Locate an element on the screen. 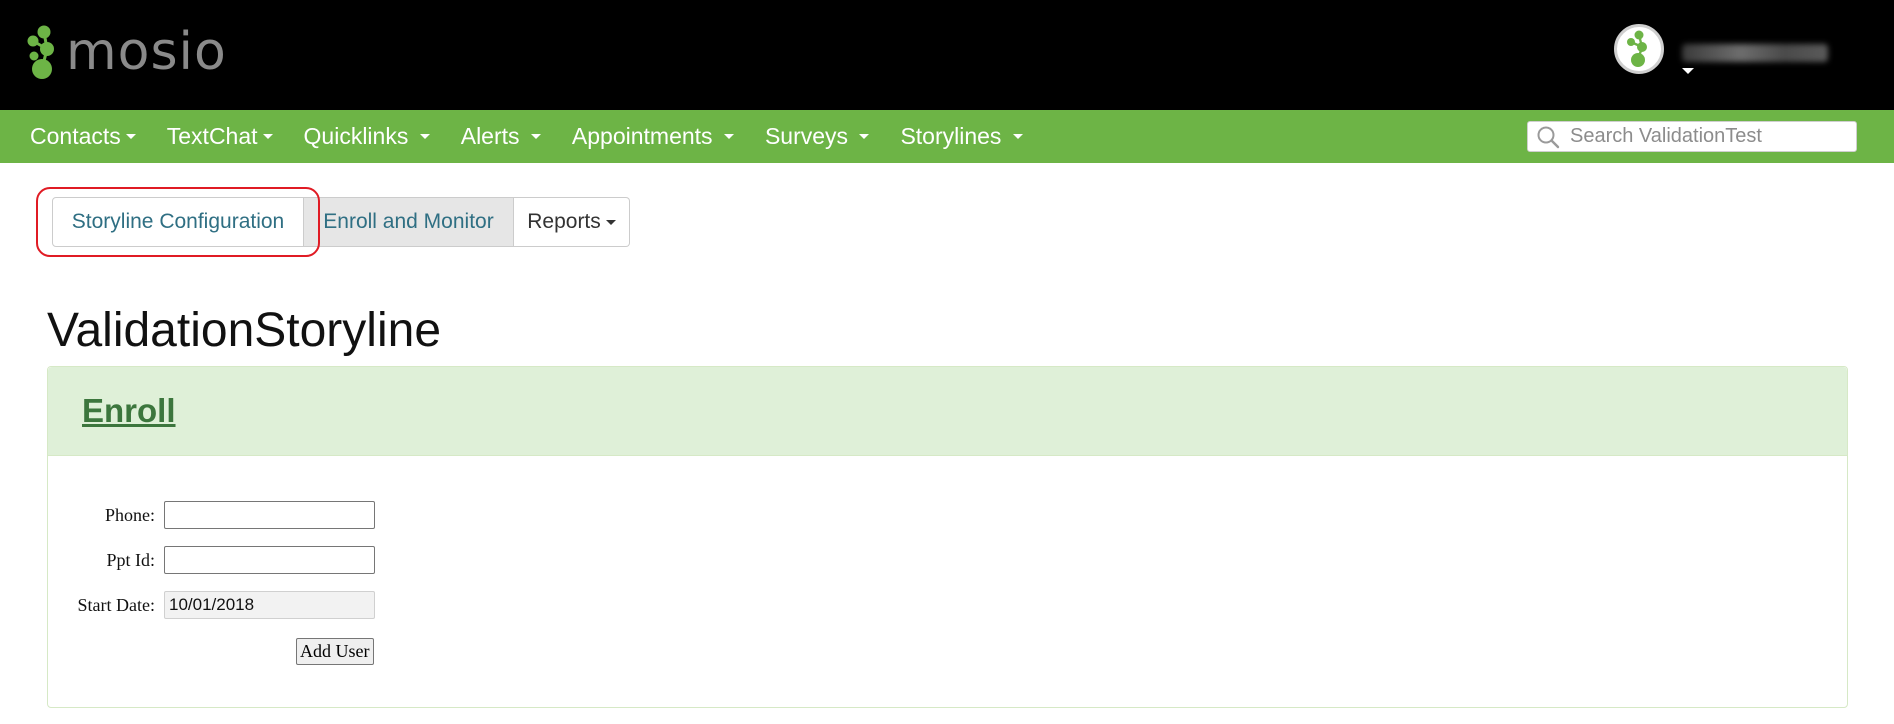 The image size is (1894, 724). user-avatar is located at coordinates (1639, 49).